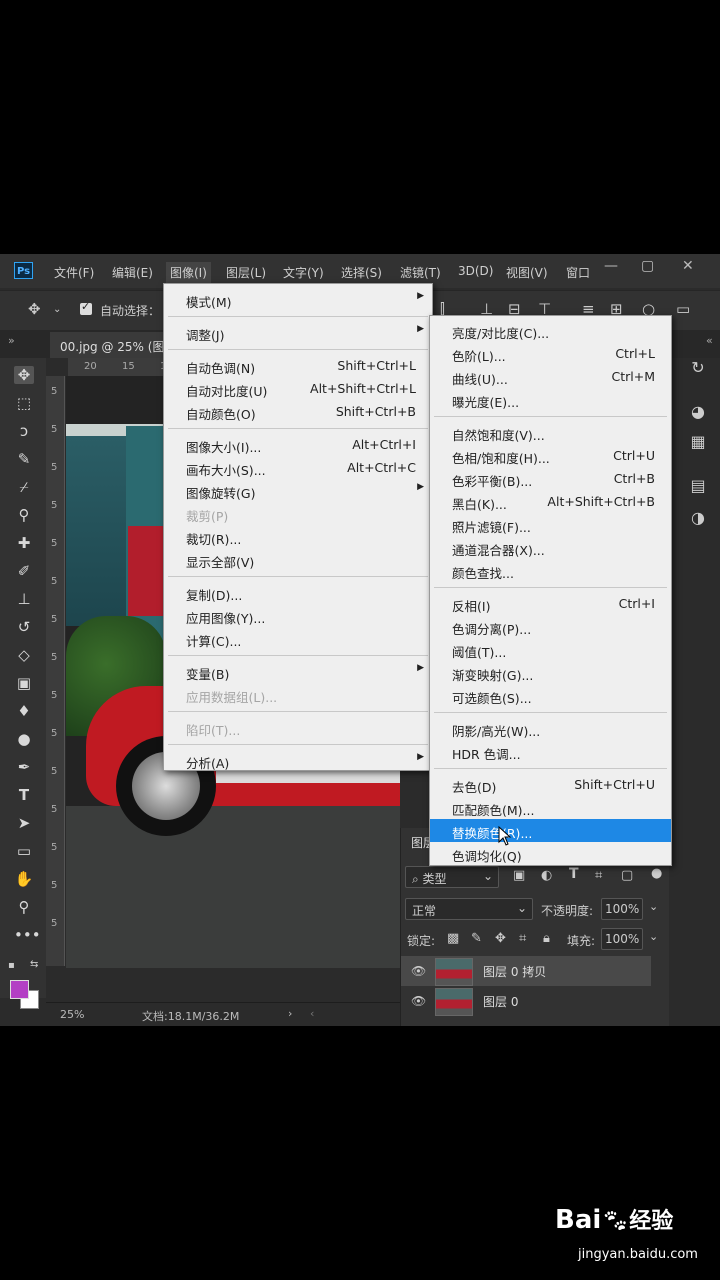 This screenshot has width=720, height=1280. I want to click on layer-row: 👁︎ 图层 0 拷贝, so click(526, 971).